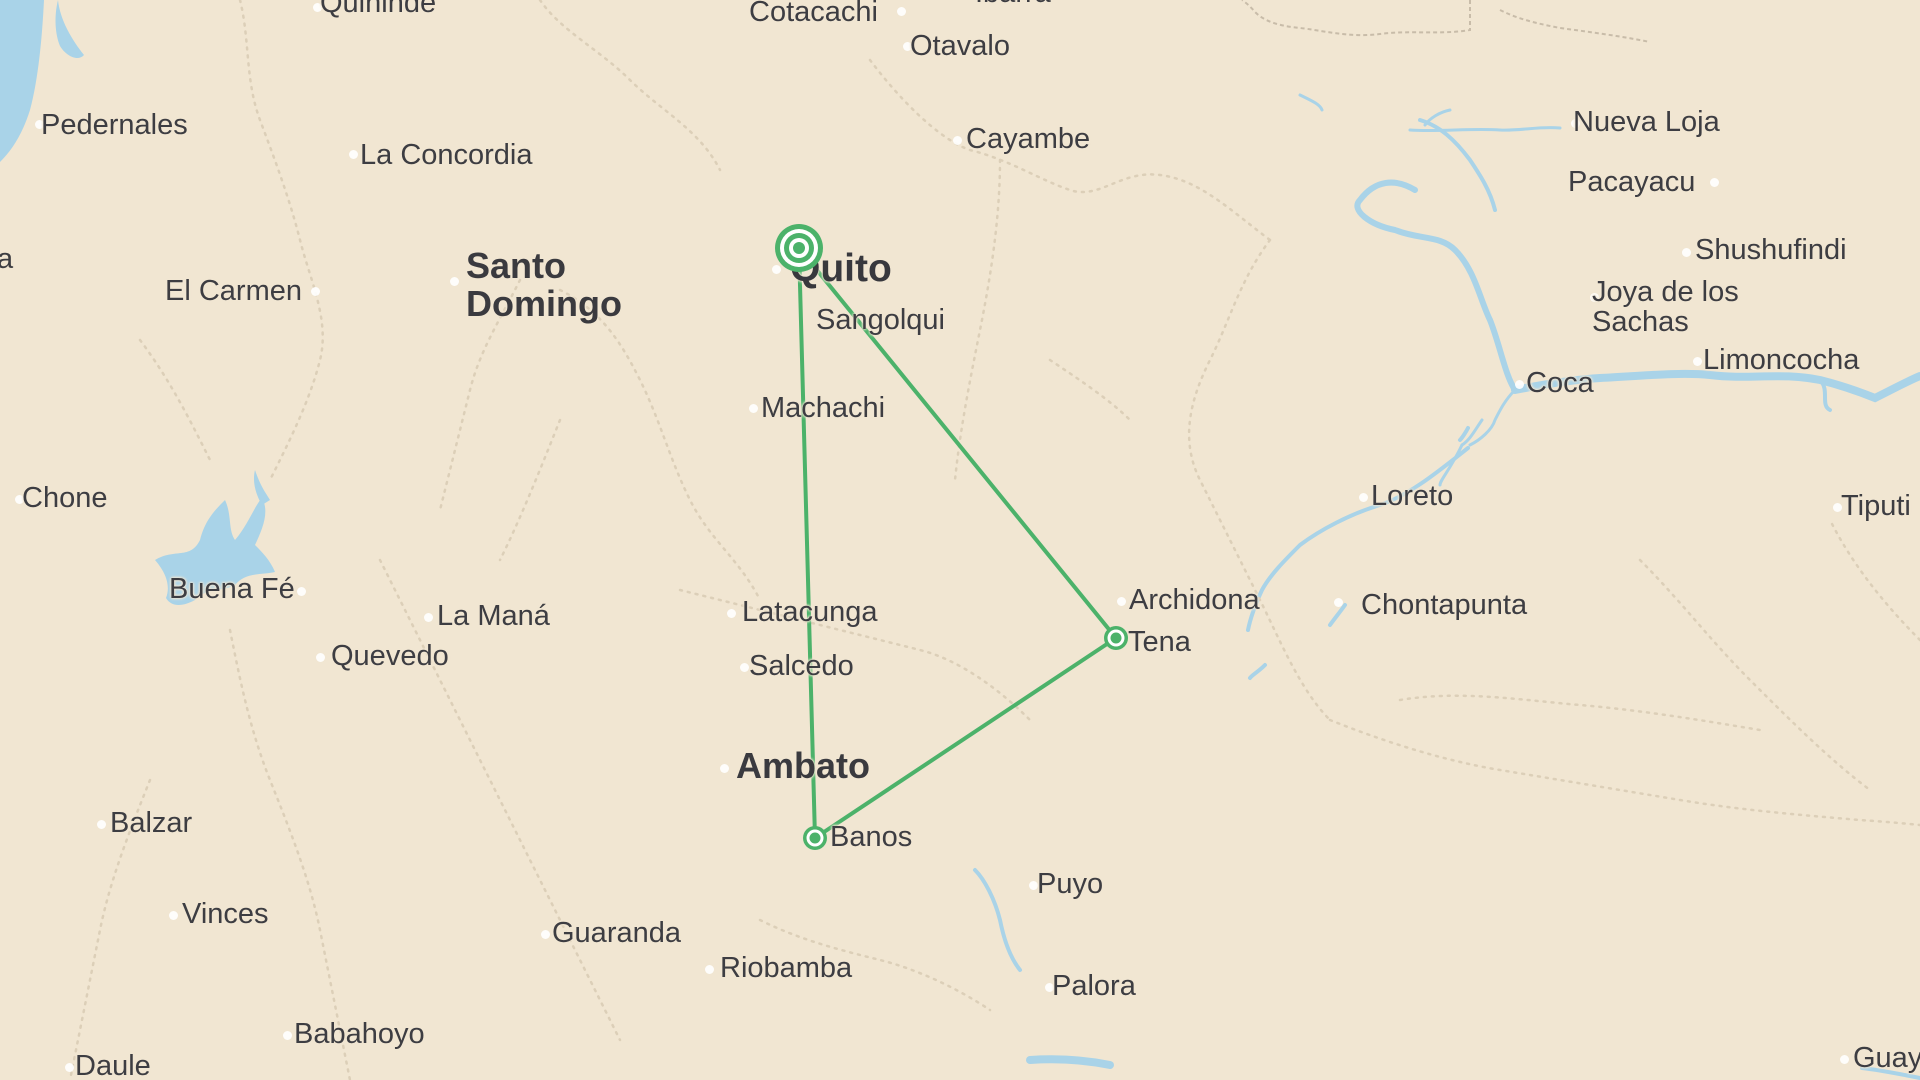 The image size is (1920, 1080). I want to click on place-label-quininde: Quininde, so click(378, 9).